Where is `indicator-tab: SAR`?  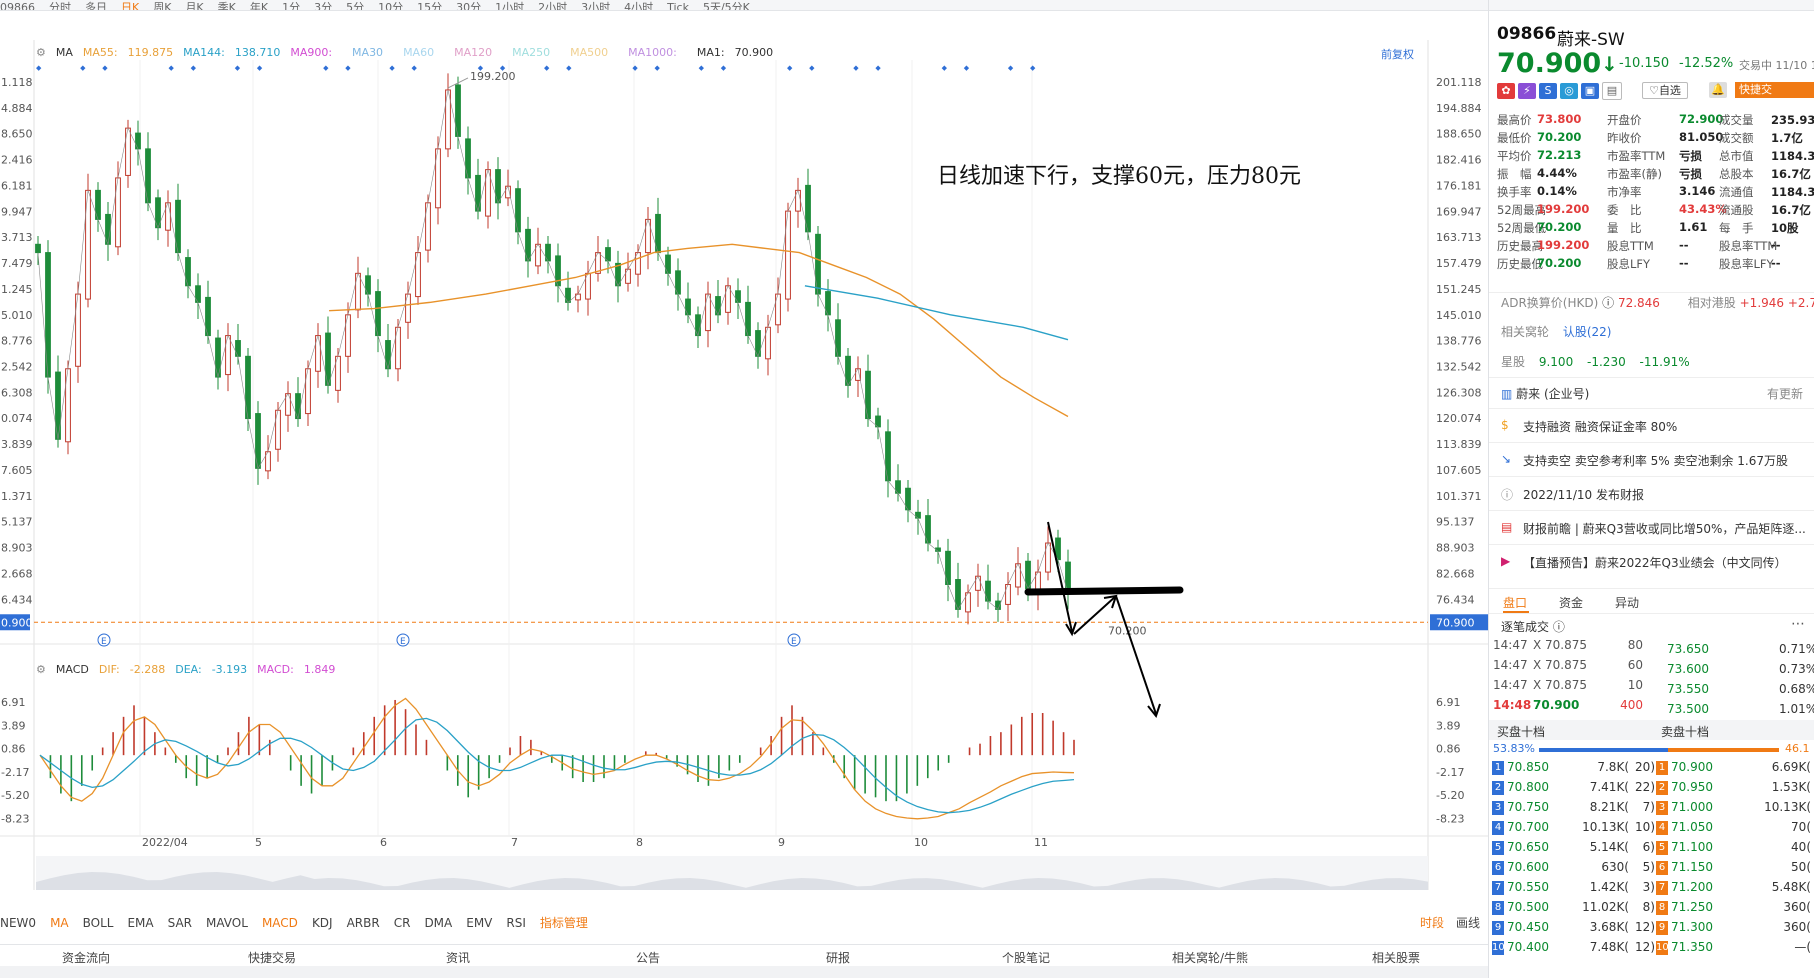
indicator-tab: SAR is located at coordinates (180, 923).